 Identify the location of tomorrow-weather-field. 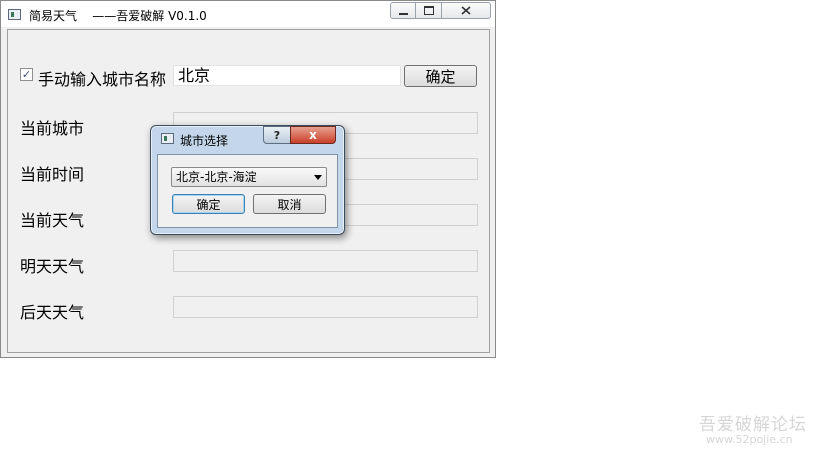
(325, 261).